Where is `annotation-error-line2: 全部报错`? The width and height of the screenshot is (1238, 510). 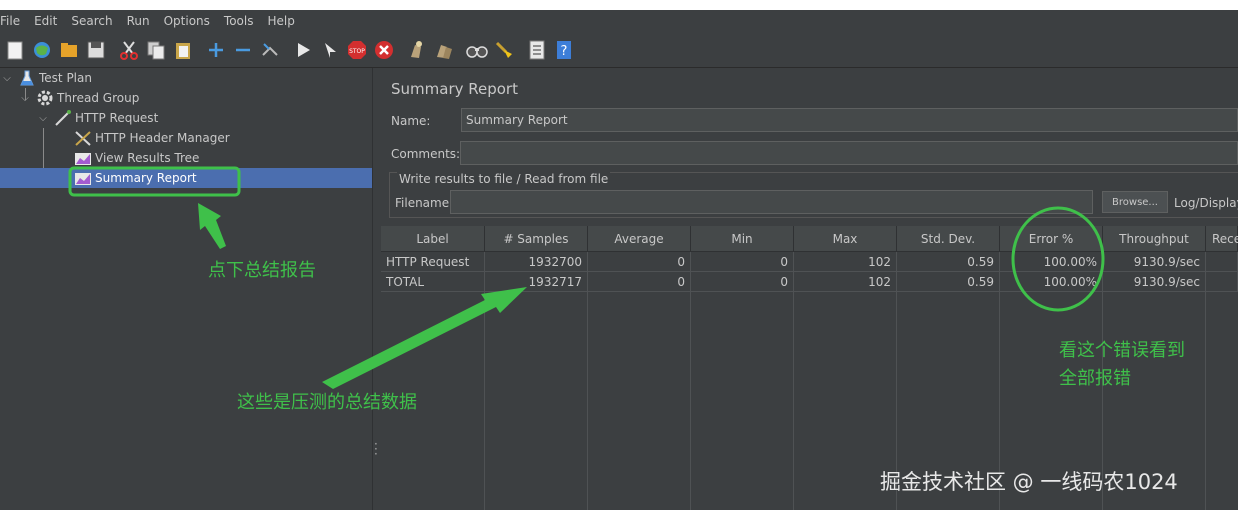 annotation-error-line2: 全部报错 is located at coordinates (1095, 378).